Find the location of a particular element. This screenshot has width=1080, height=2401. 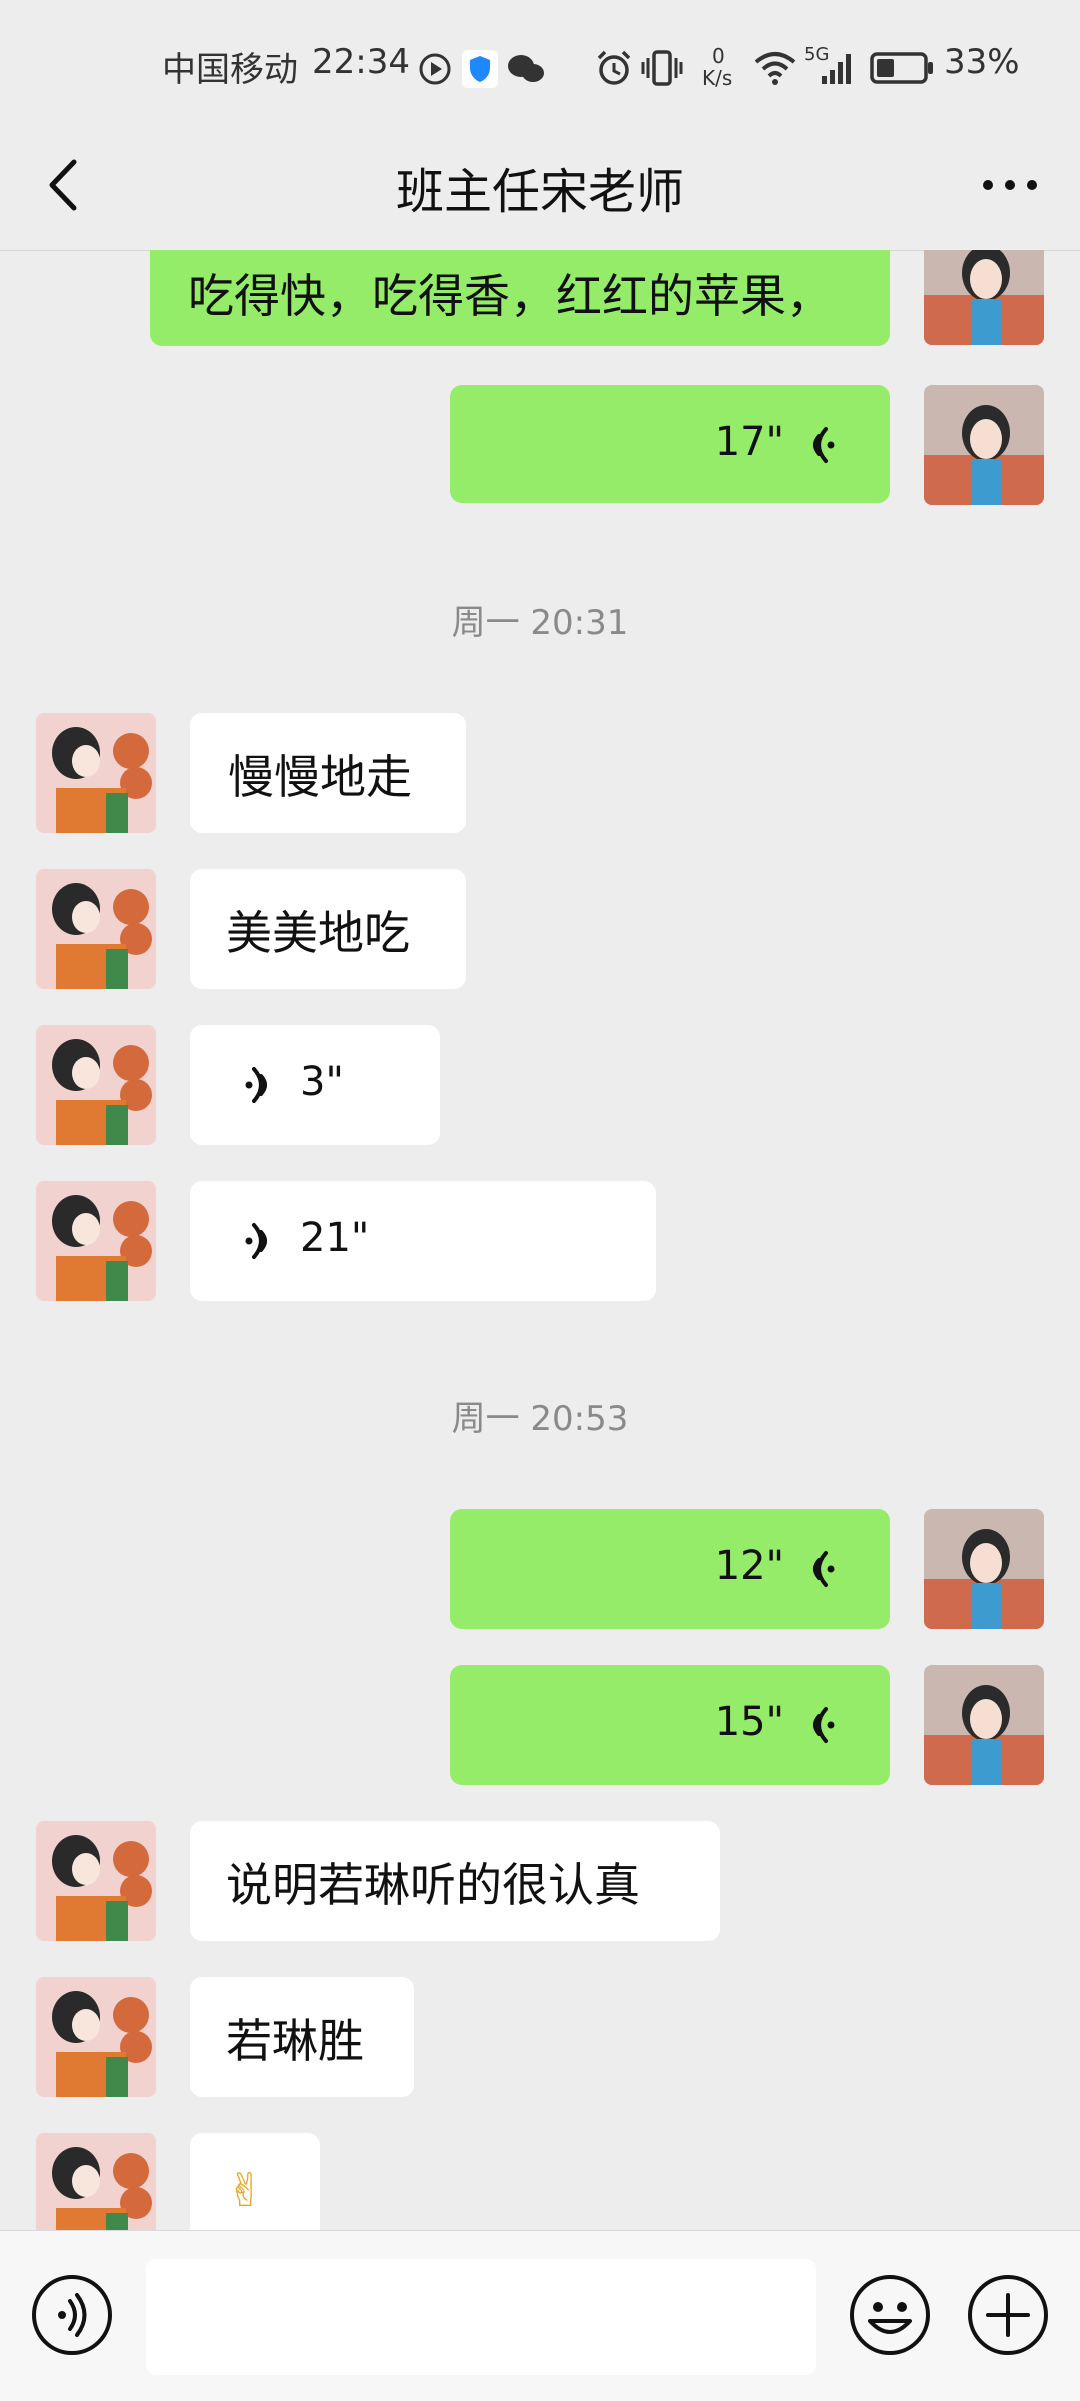

incoming-text-bubble: 慢慢地走 is located at coordinates (328, 773).